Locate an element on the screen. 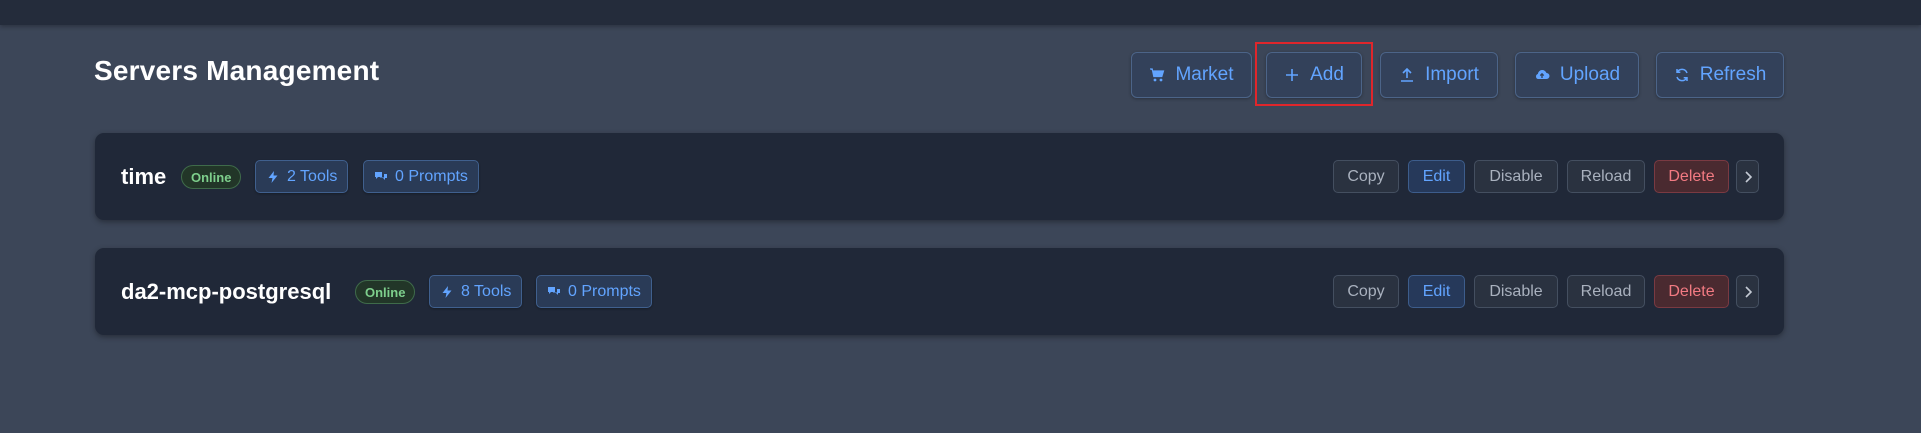  plus-icon is located at coordinates (1292, 75).